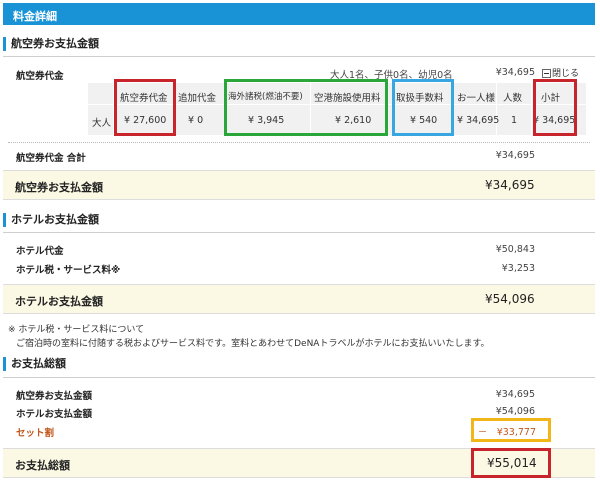 The height and width of the screenshot is (482, 600). Describe the element at coordinates (510, 185) in the screenshot. I see `airfare-pay-amount: ¥34,695` at that location.